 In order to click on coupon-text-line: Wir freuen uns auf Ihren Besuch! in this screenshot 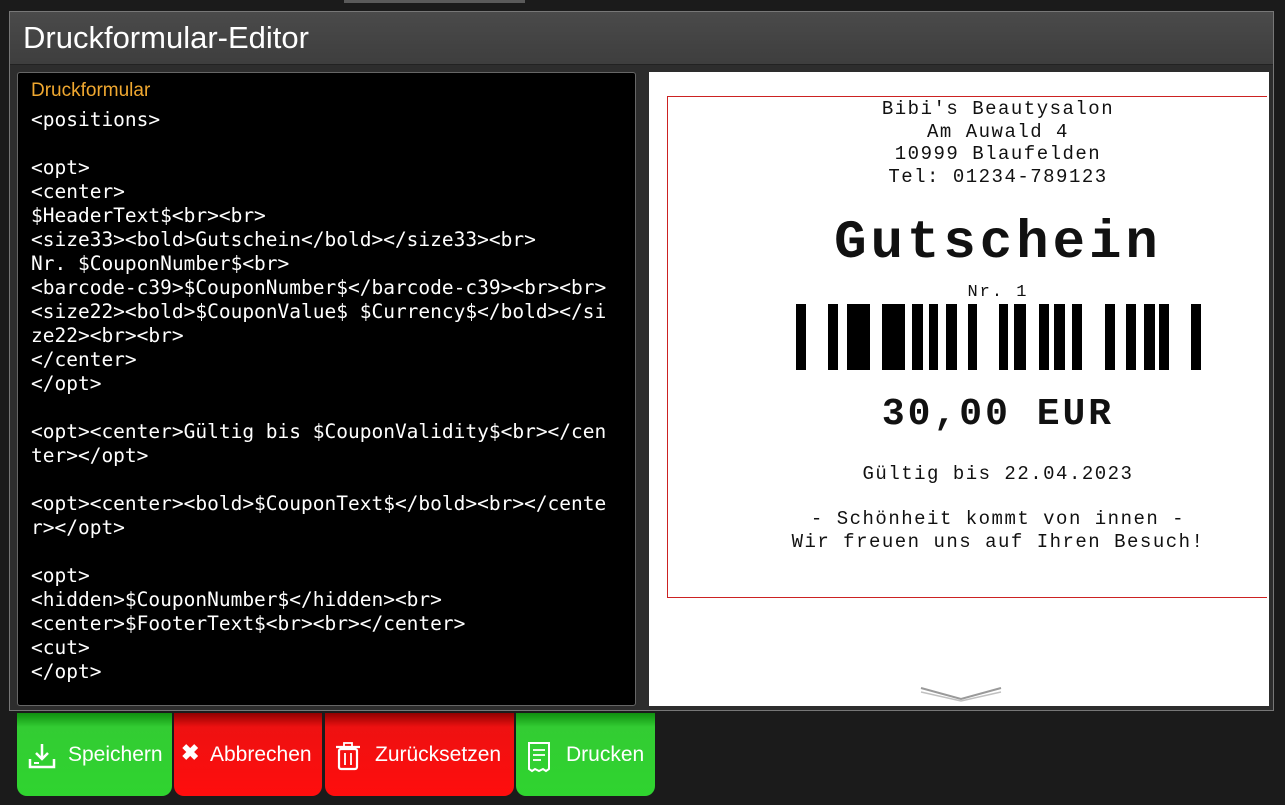, I will do `click(998, 542)`.